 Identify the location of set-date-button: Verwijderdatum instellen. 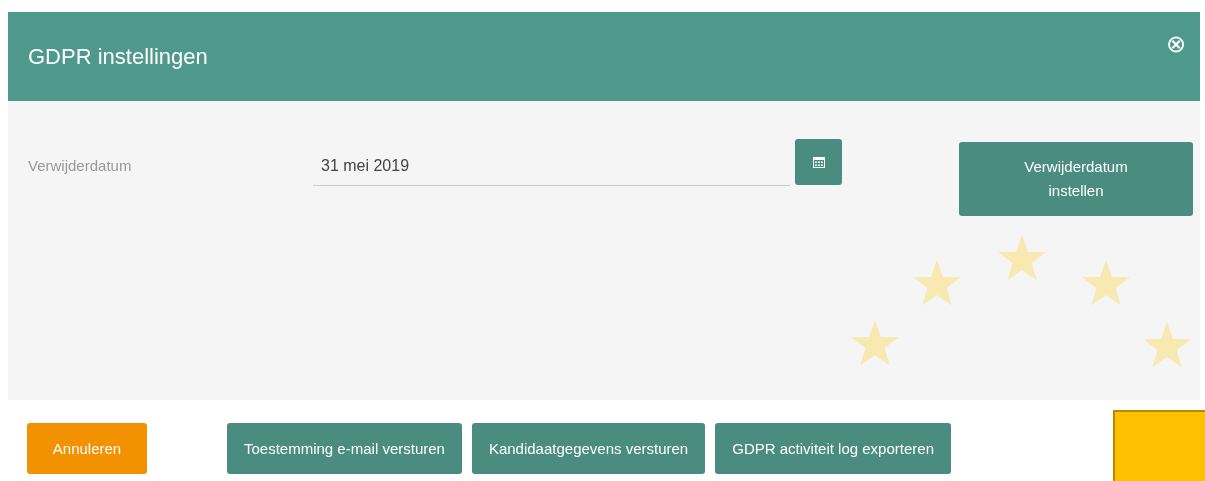
(1076, 179).